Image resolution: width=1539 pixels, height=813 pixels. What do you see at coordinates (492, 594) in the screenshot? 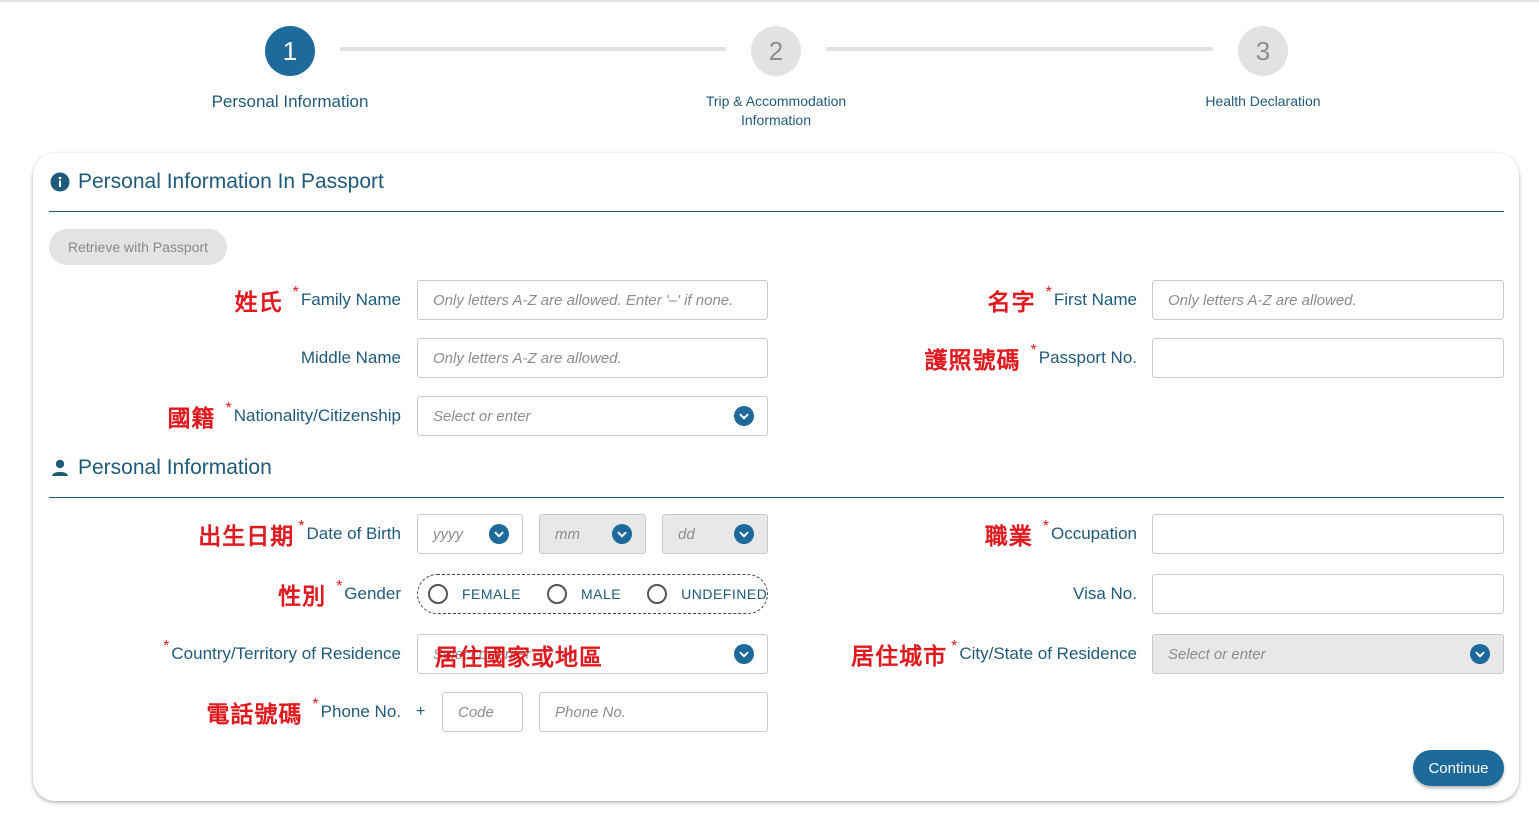
I see `gender-female-label: FEMALE` at bounding box center [492, 594].